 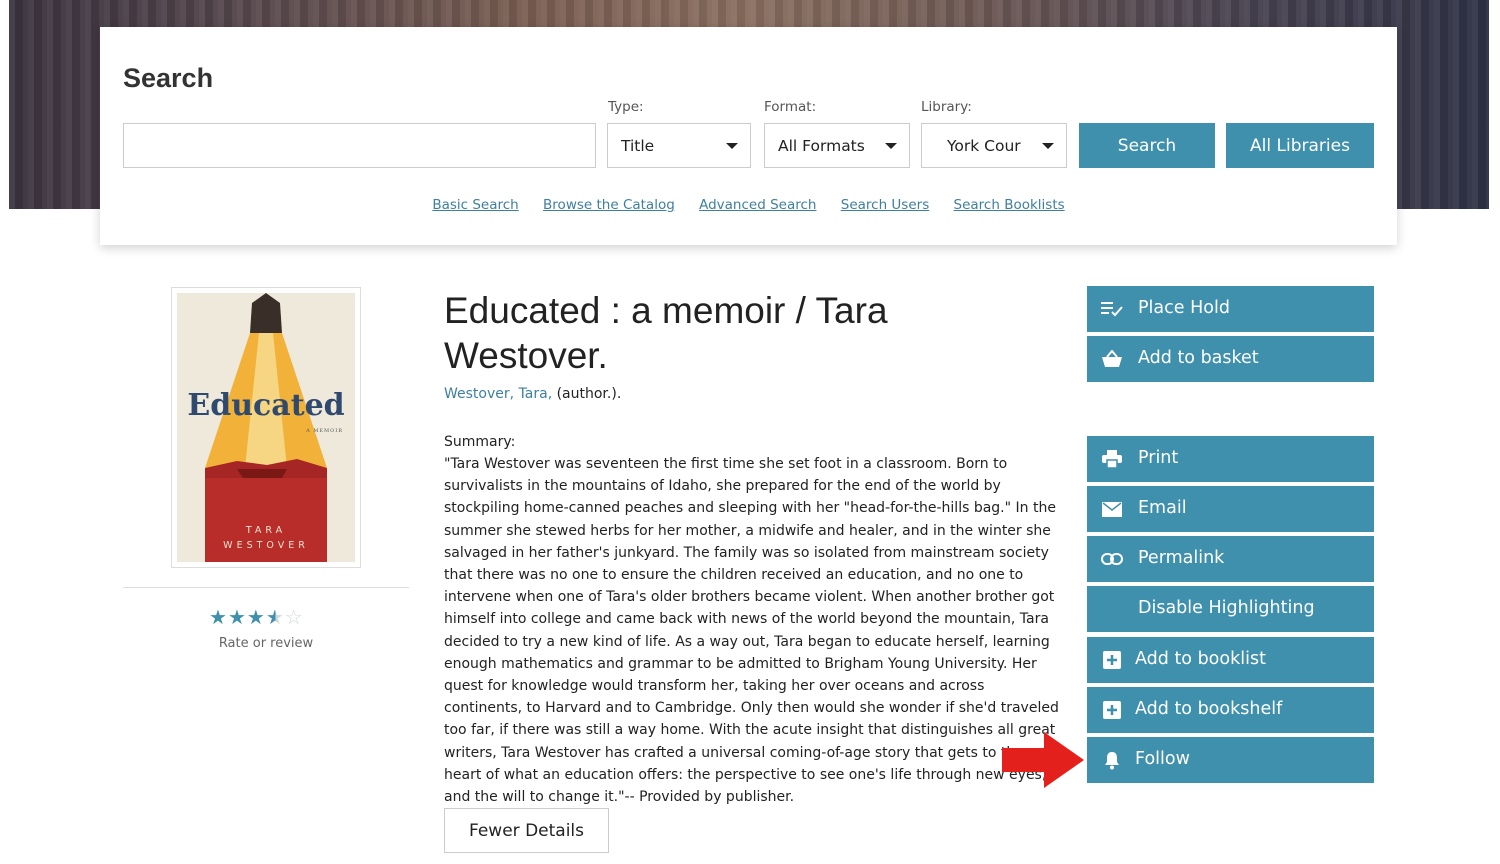 I want to click on rate-or-review-link: Rate or review, so click(x=266, y=643).